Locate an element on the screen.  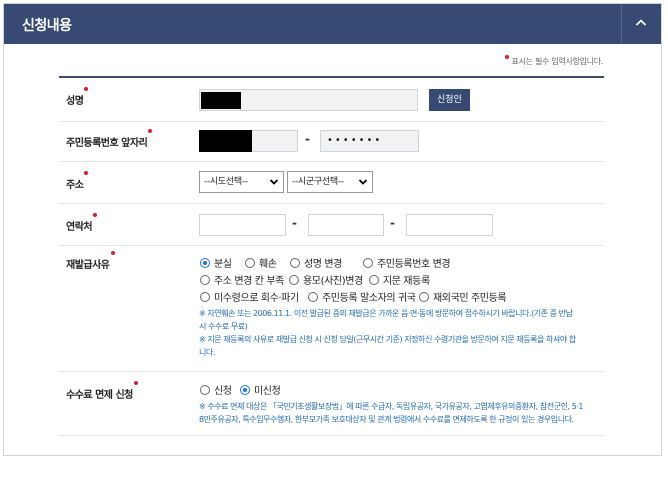
rrn-dash: - is located at coordinates (307, 139).